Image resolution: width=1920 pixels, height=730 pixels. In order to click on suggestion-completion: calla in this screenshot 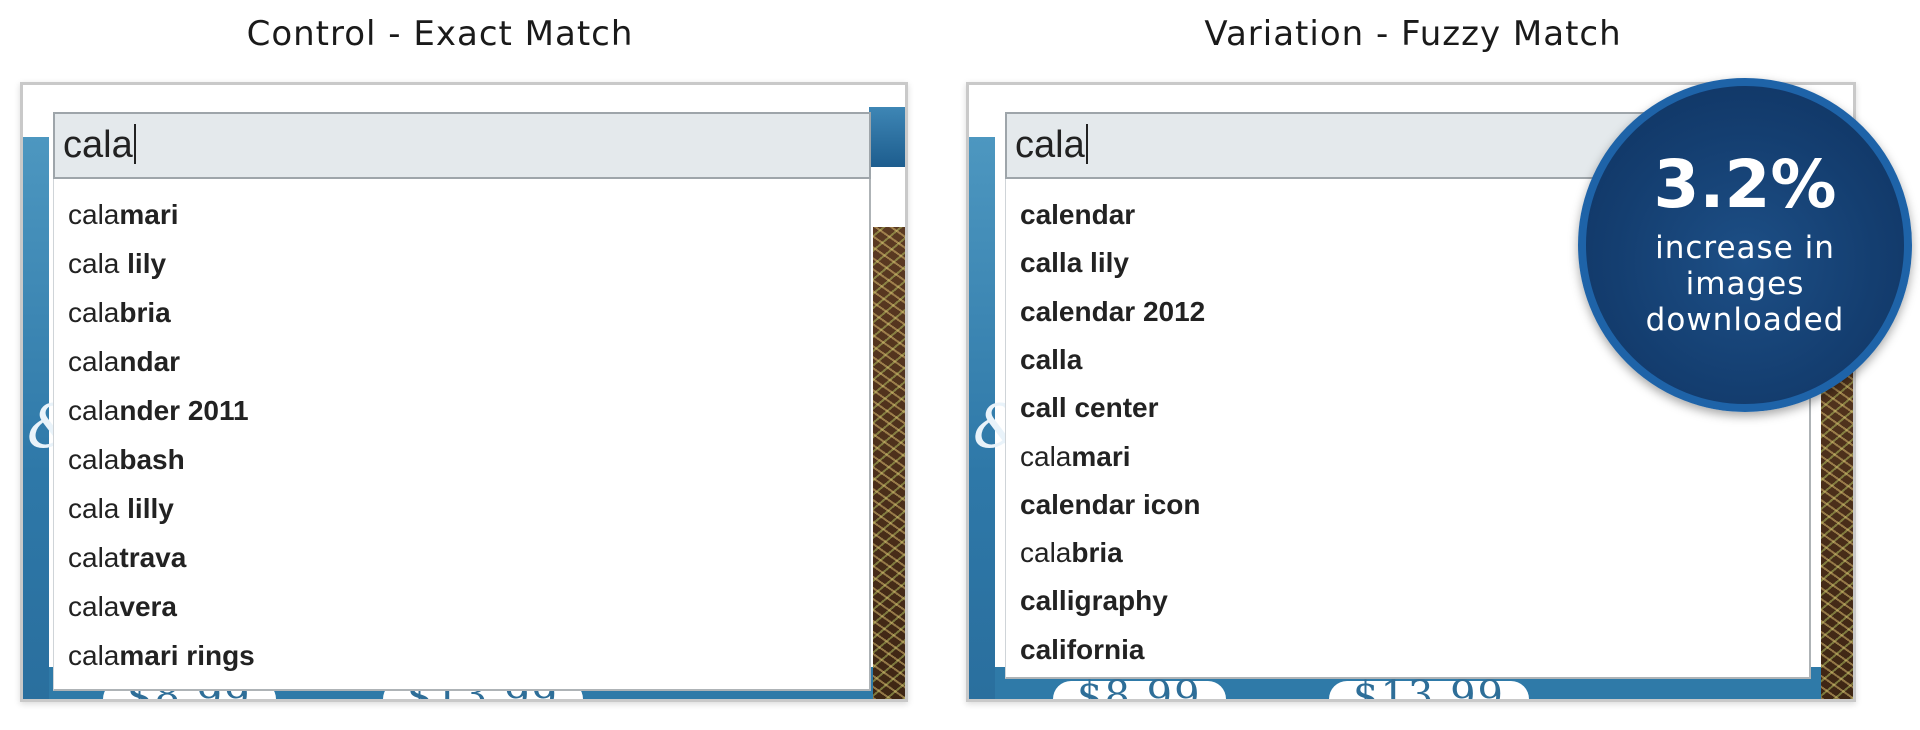, I will do `click(1051, 359)`.